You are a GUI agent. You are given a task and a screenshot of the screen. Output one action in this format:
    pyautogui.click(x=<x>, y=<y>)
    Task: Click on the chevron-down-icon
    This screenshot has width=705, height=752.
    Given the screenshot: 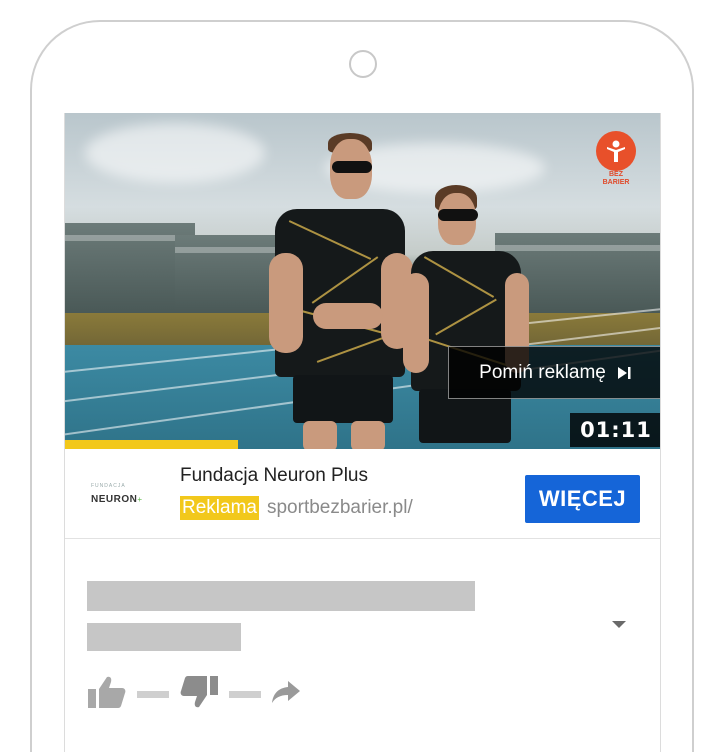 What is the action you would take?
    pyautogui.click(x=619, y=626)
    